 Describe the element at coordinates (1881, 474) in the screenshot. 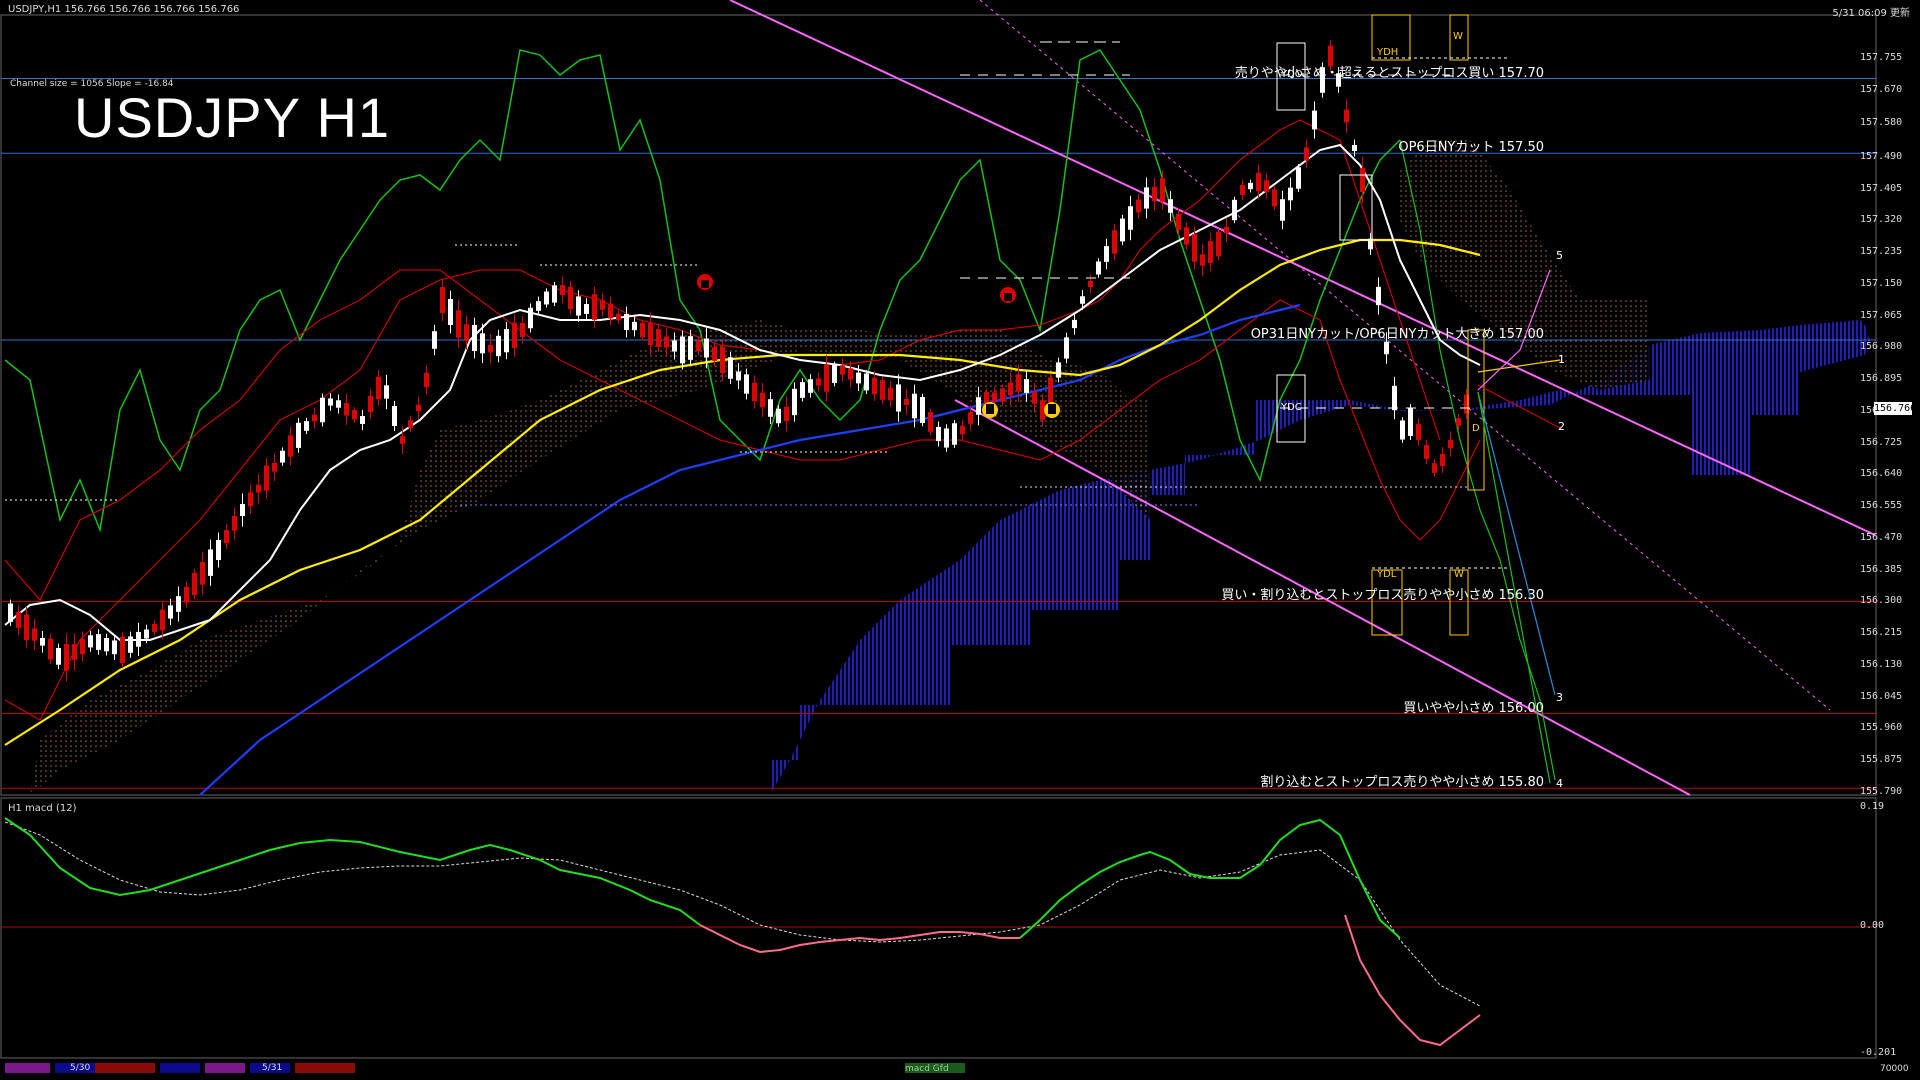

I see `price-tick: 156.640` at that location.